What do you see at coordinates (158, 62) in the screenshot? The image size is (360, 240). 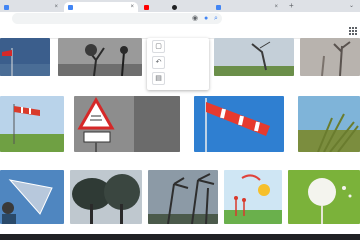 I see `dropdown-item-2: ↶` at bounding box center [158, 62].